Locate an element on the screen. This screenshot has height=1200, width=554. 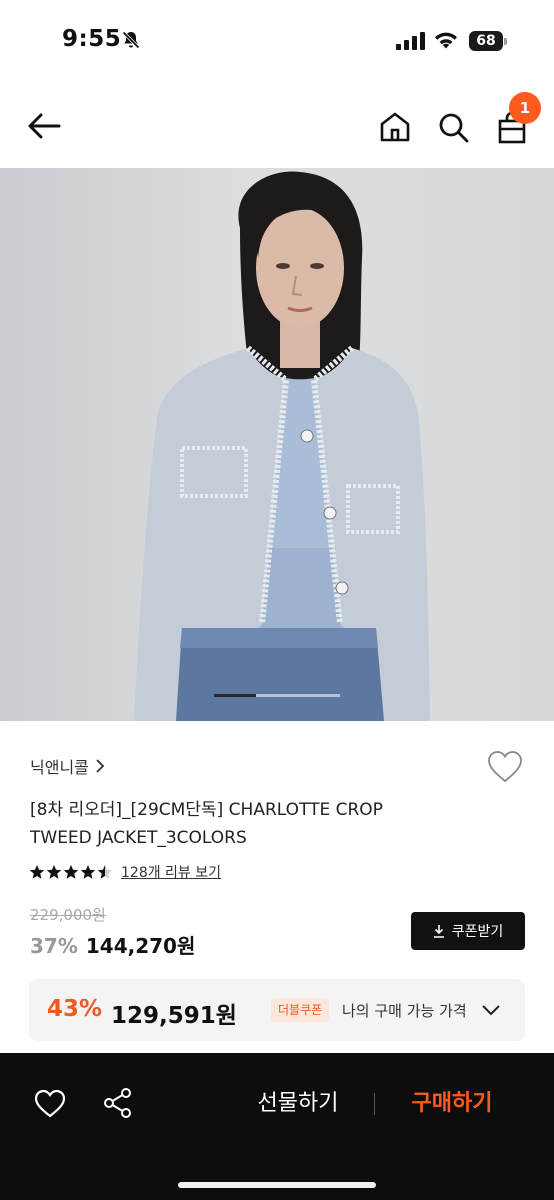
best-price: 129,591원 is located at coordinates (174, 1016).